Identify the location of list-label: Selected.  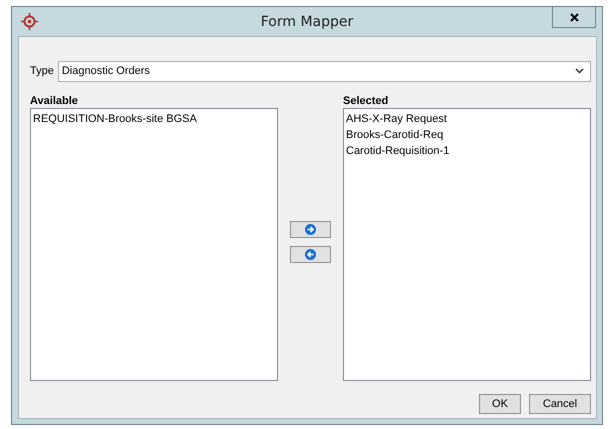
(366, 101).